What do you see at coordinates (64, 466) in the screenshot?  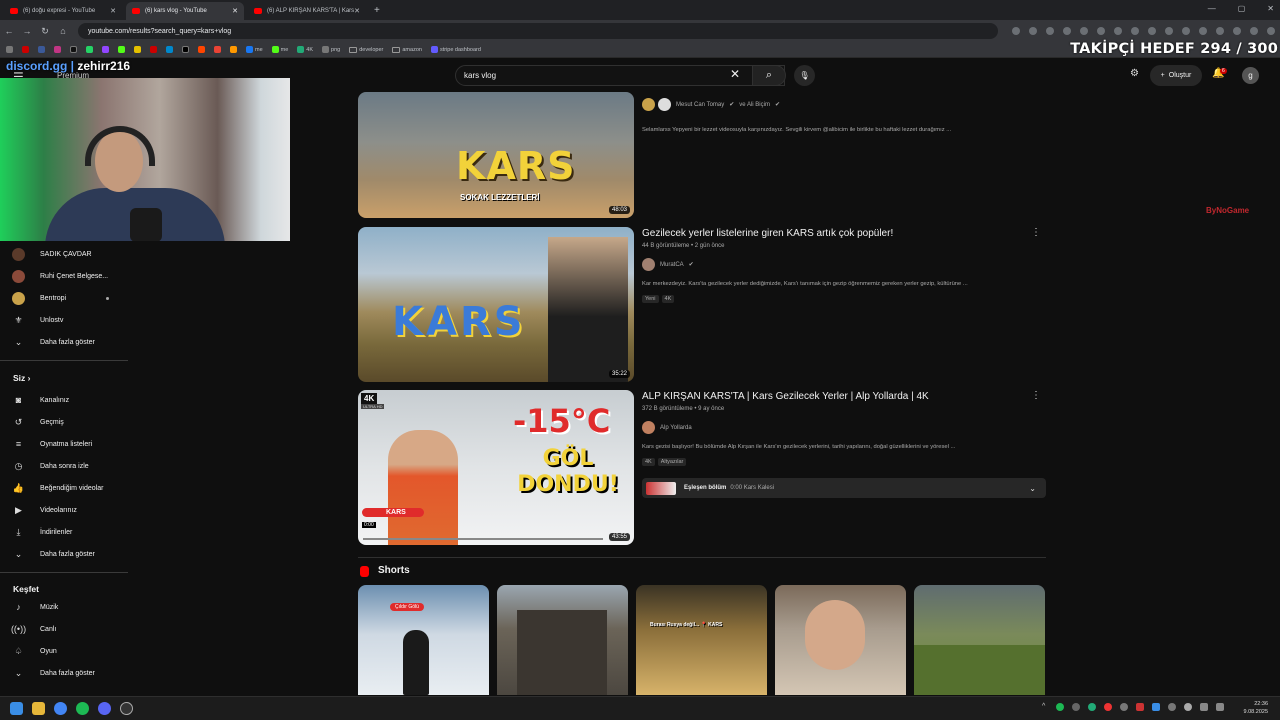 I see `sidebar-item-watch-later: ◷ Daha sonra izle` at bounding box center [64, 466].